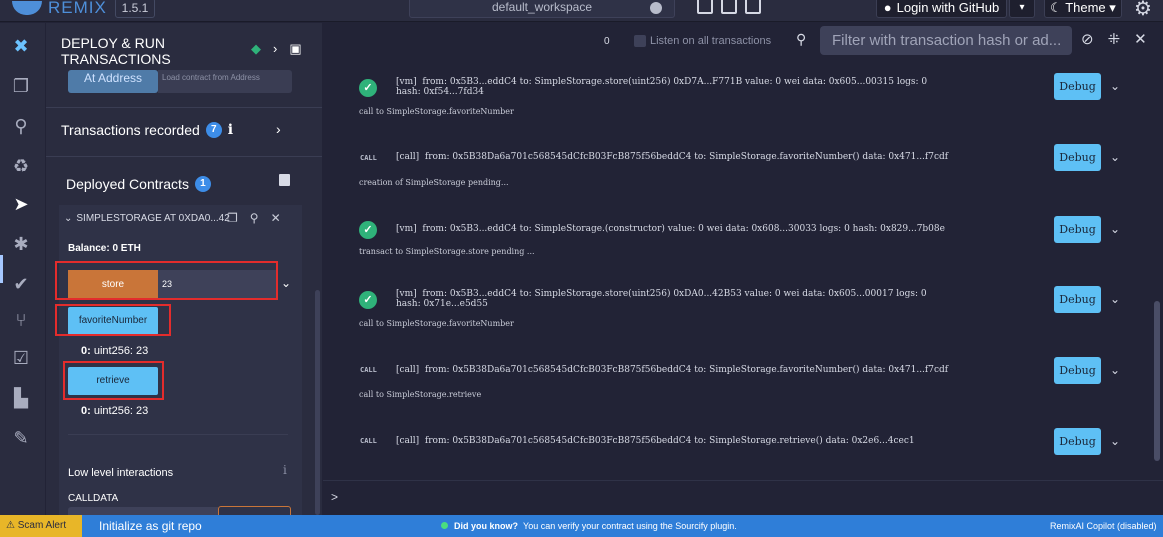 The height and width of the screenshot is (537, 1163). What do you see at coordinates (753, 7) in the screenshot?
I see `layout-right-panel-icon` at bounding box center [753, 7].